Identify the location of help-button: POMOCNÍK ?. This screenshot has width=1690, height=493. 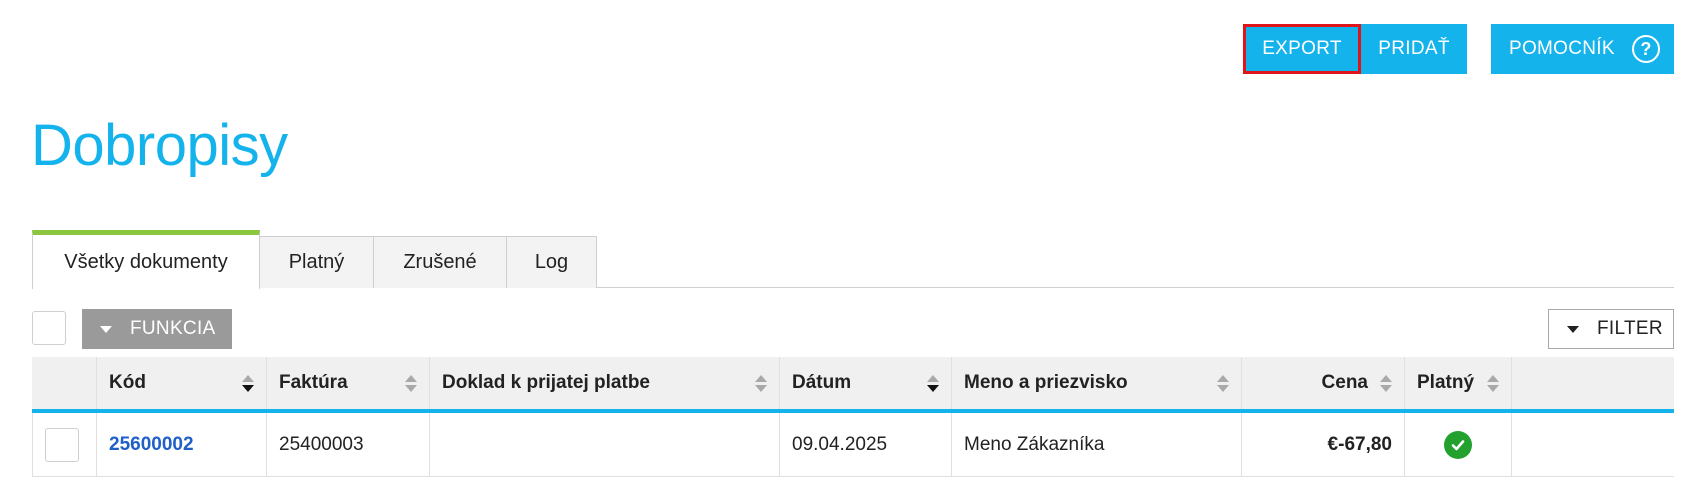
(1582, 49).